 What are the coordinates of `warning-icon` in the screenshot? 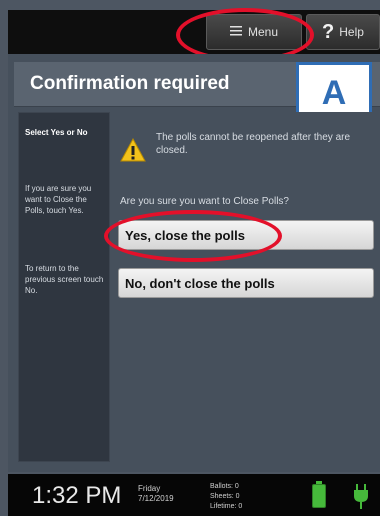 It's located at (133, 150).